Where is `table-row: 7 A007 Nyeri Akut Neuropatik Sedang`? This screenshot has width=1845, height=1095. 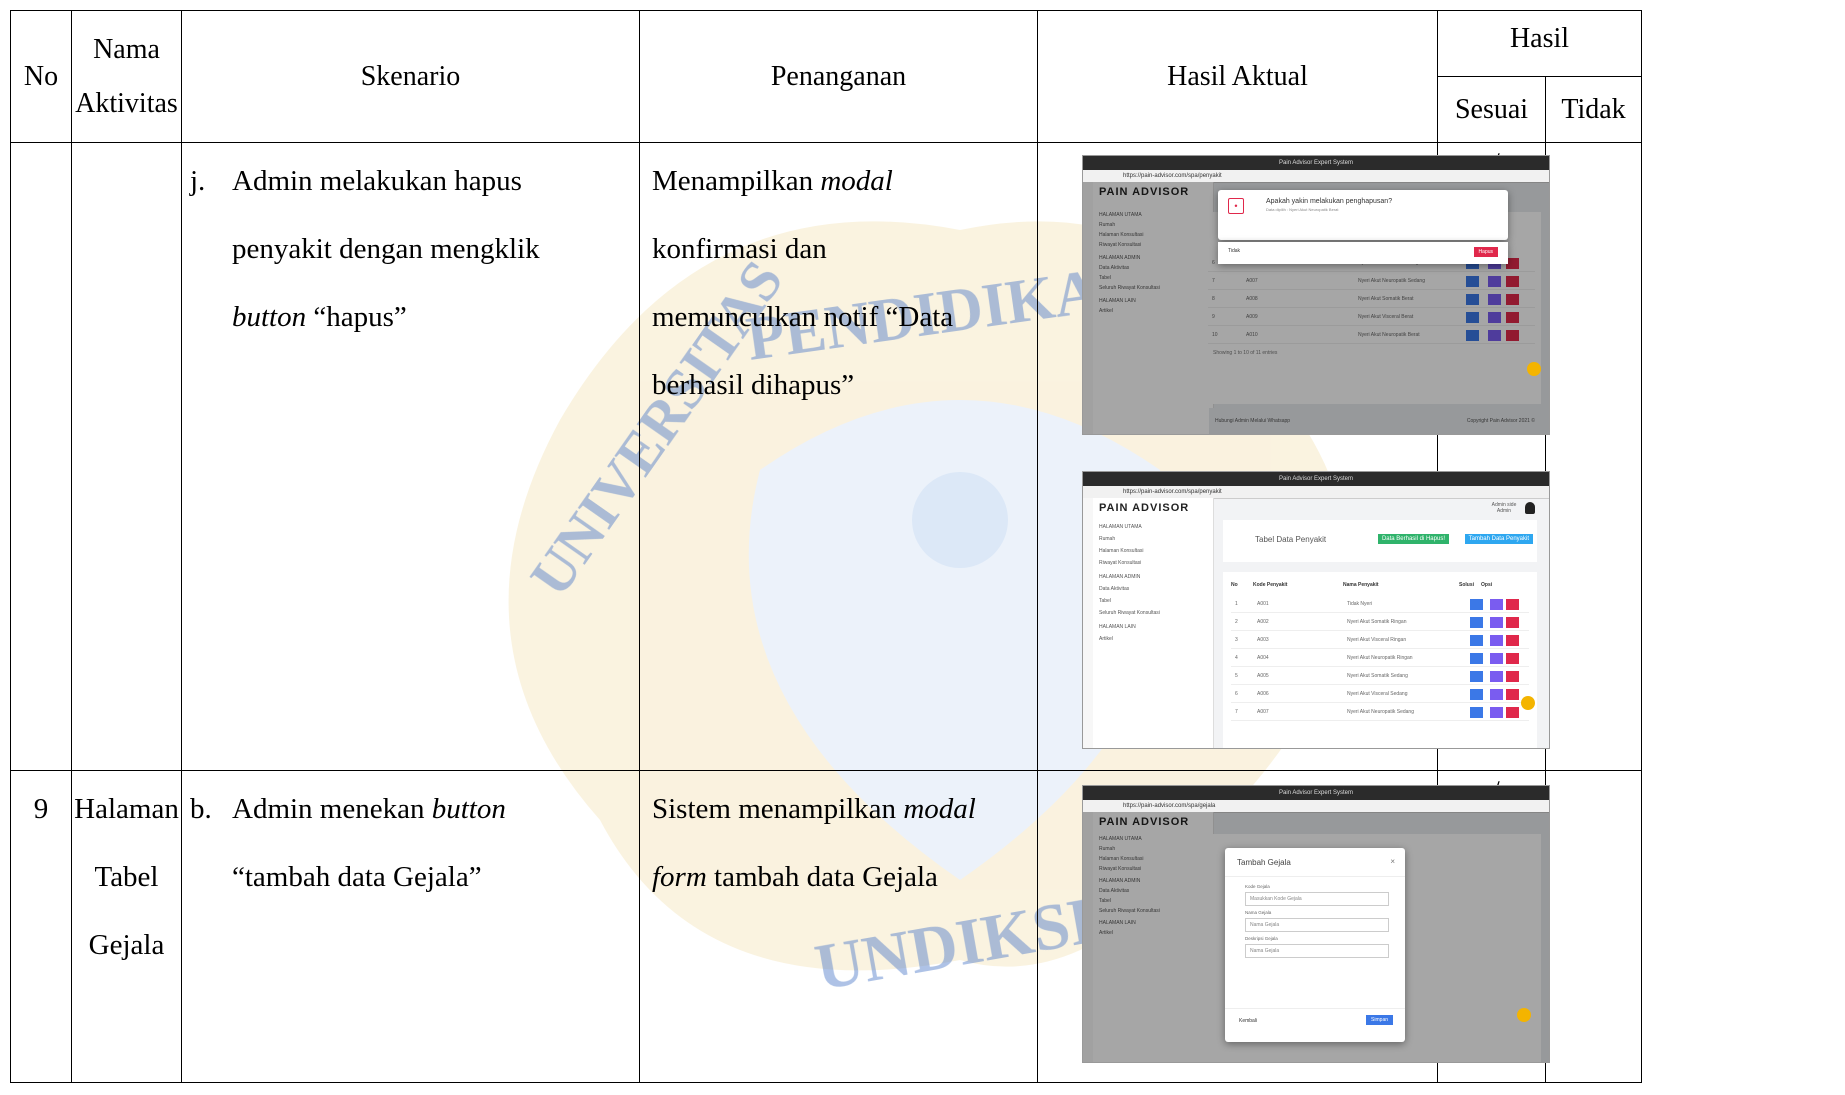 table-row: 7 A007 Nyeri Akut Neuropatik Sedang is located at coordinates (1380, 713).